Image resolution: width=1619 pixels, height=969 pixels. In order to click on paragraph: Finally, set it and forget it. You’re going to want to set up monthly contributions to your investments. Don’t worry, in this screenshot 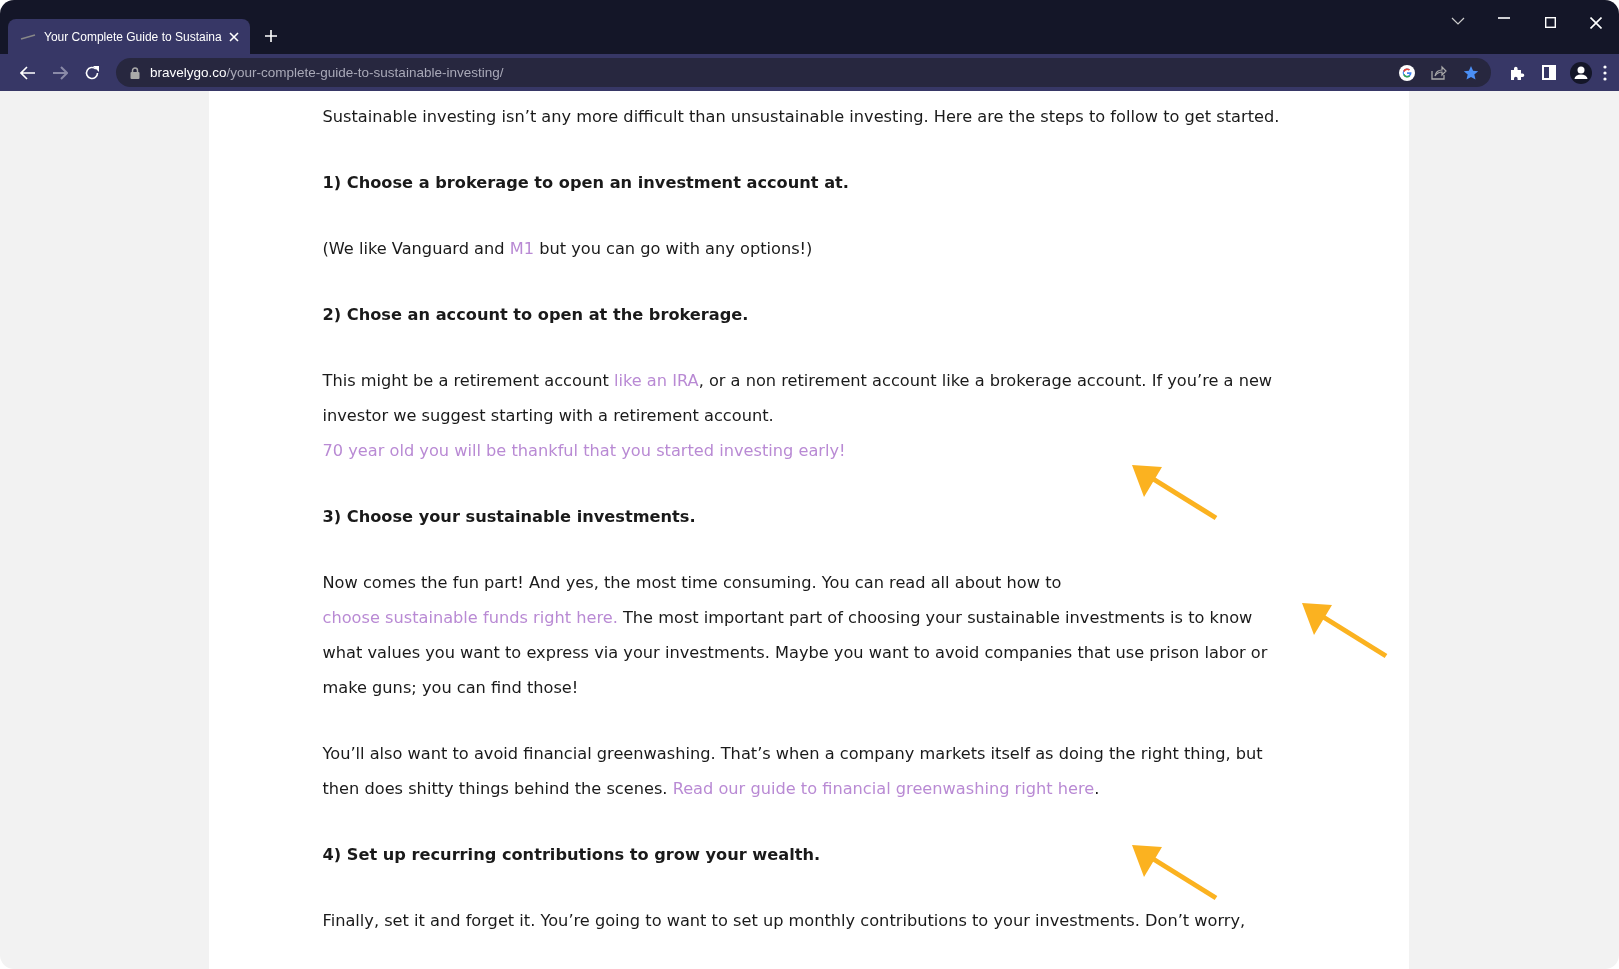, I will do `click(784, 921)`.